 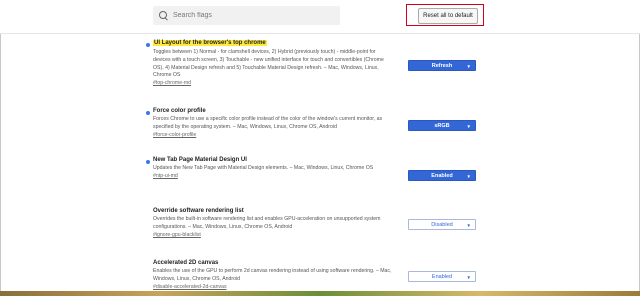 I want to click on taskbar-strip, so click(x=320, y=293).